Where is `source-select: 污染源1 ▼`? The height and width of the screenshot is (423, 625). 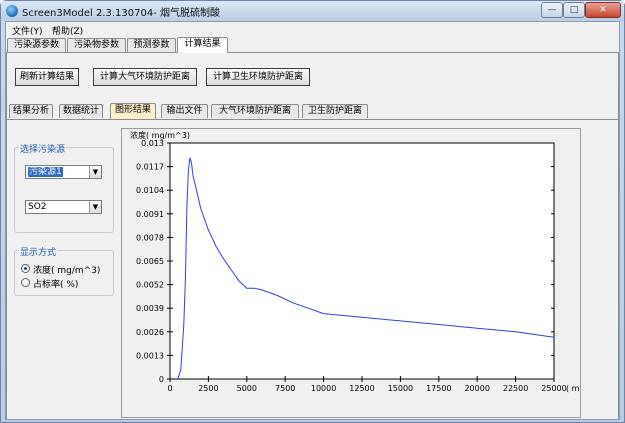 source-select: 污染源1 ▼ is located at coordinates (63, 172).